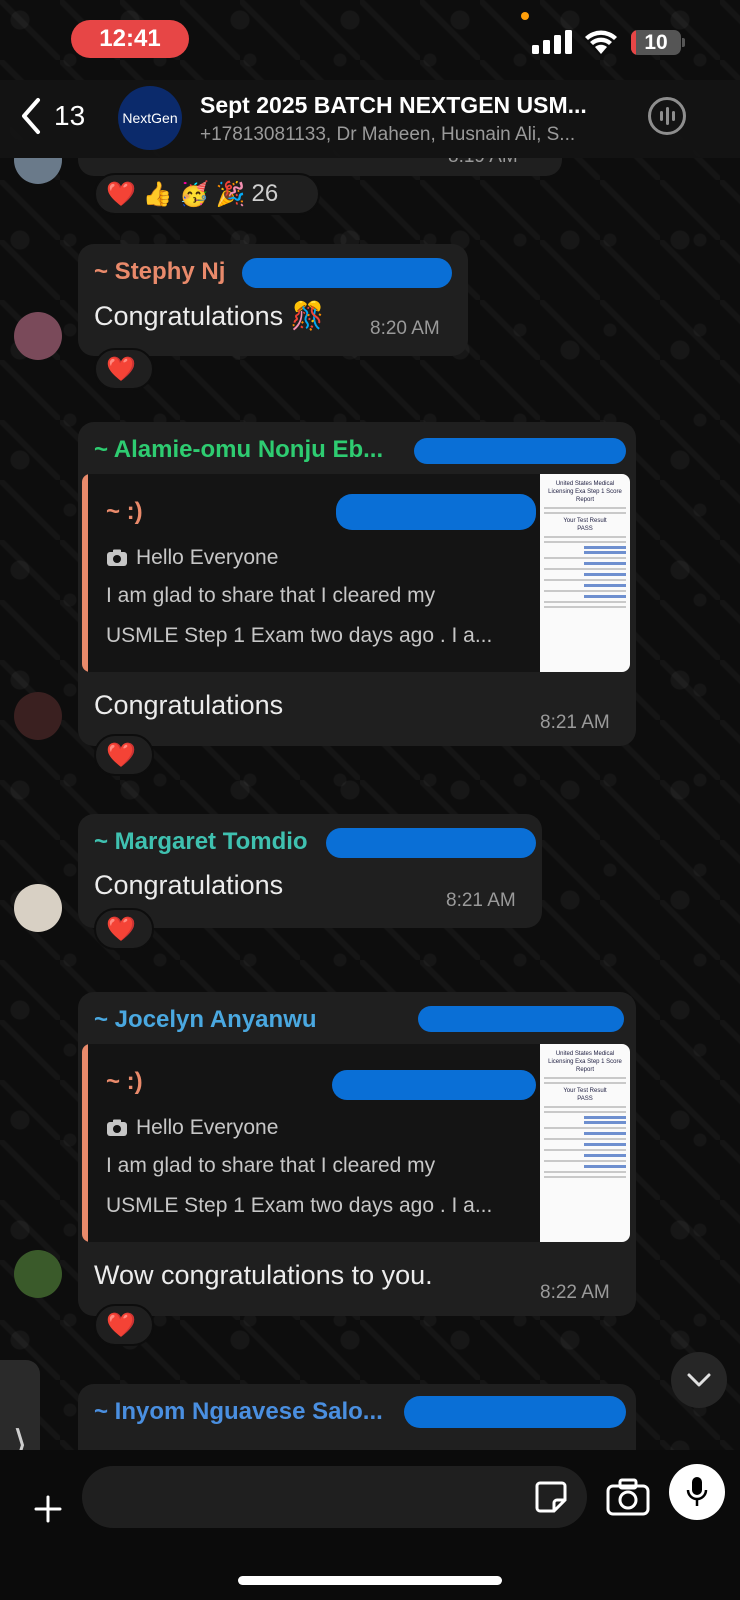 The image size is (740, 1600). I want to click on scroll-to-bottom-button, so click(699, 1380).